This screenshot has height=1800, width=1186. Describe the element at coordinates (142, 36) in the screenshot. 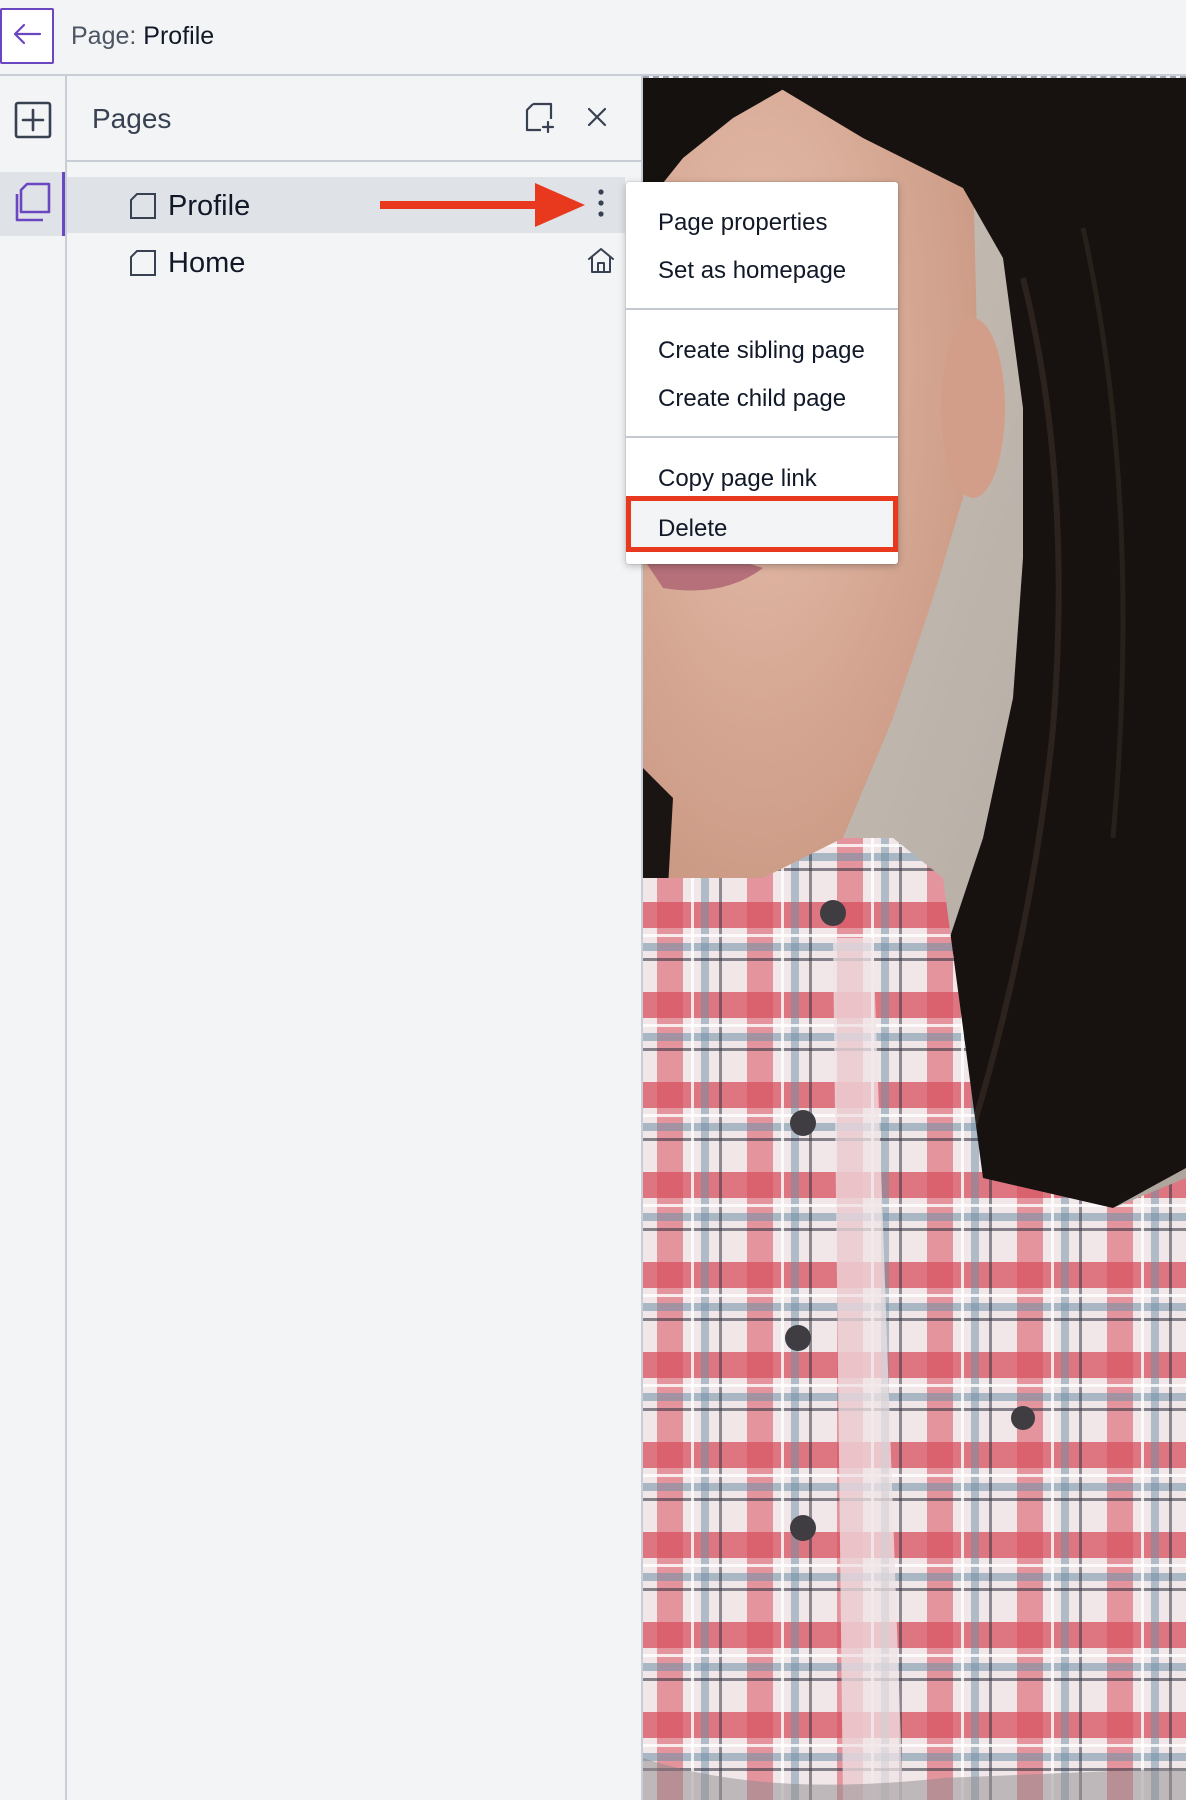

I see `page-breadcrumb: Page: Profile` at that location.